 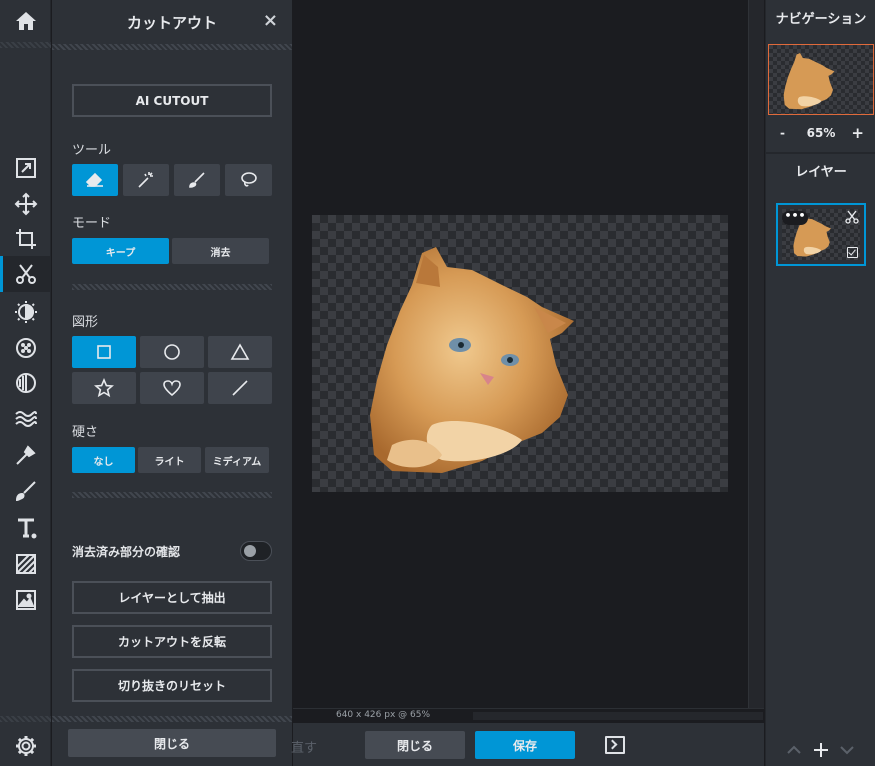 I want to click on erased-check-toggle, so click(x=256, y=551).